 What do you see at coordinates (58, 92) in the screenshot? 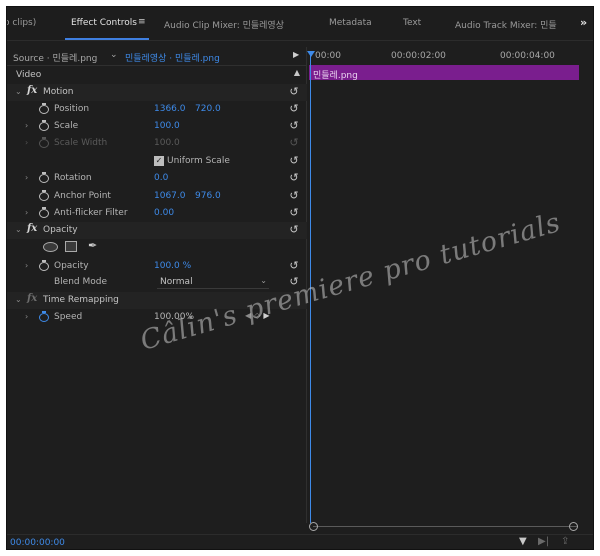
I see `motion-label: Motion` at bounding box center [58, 92].